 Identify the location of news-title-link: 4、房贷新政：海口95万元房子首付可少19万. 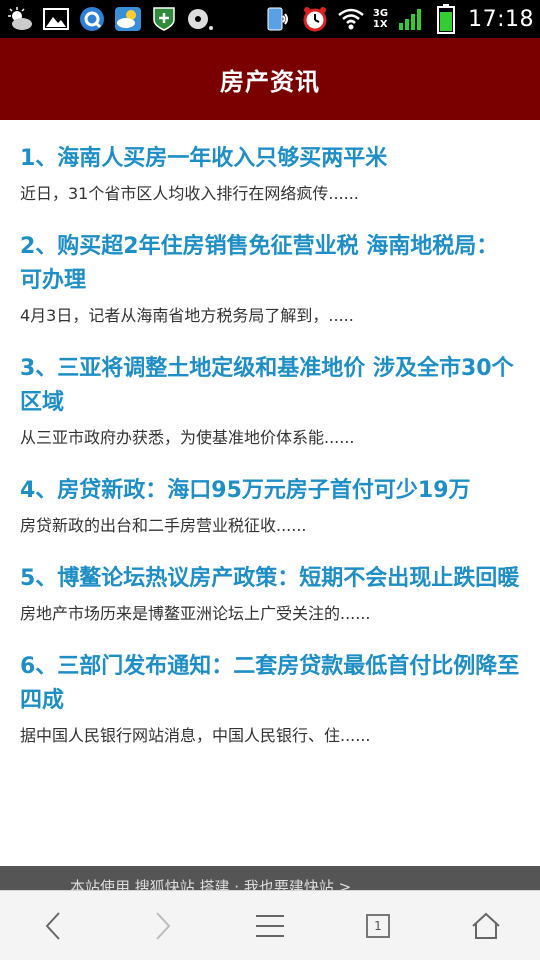
(270, 491).